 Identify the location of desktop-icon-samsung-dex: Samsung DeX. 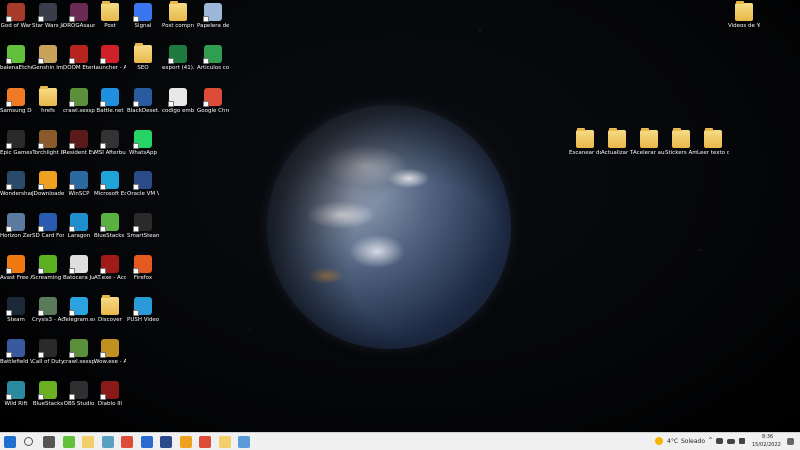
(16, 101).